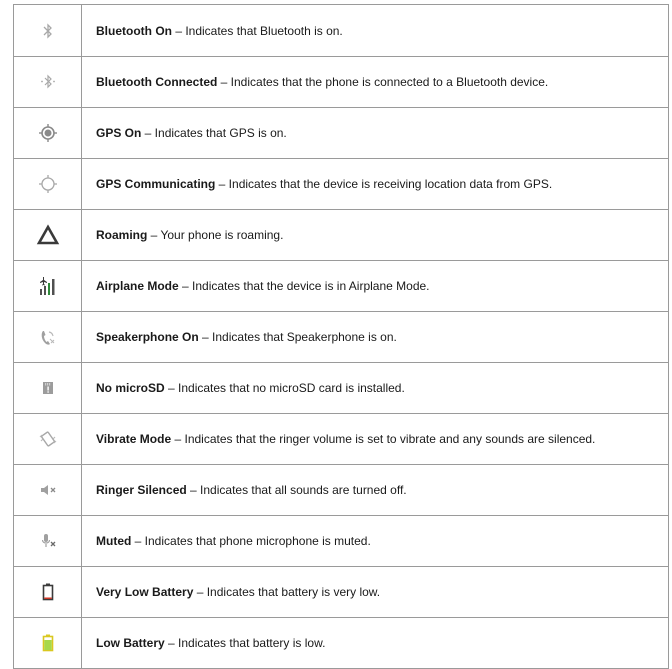 The image size is (672, 669). I want to click on row-term: Low Battery, so click(130, 643).